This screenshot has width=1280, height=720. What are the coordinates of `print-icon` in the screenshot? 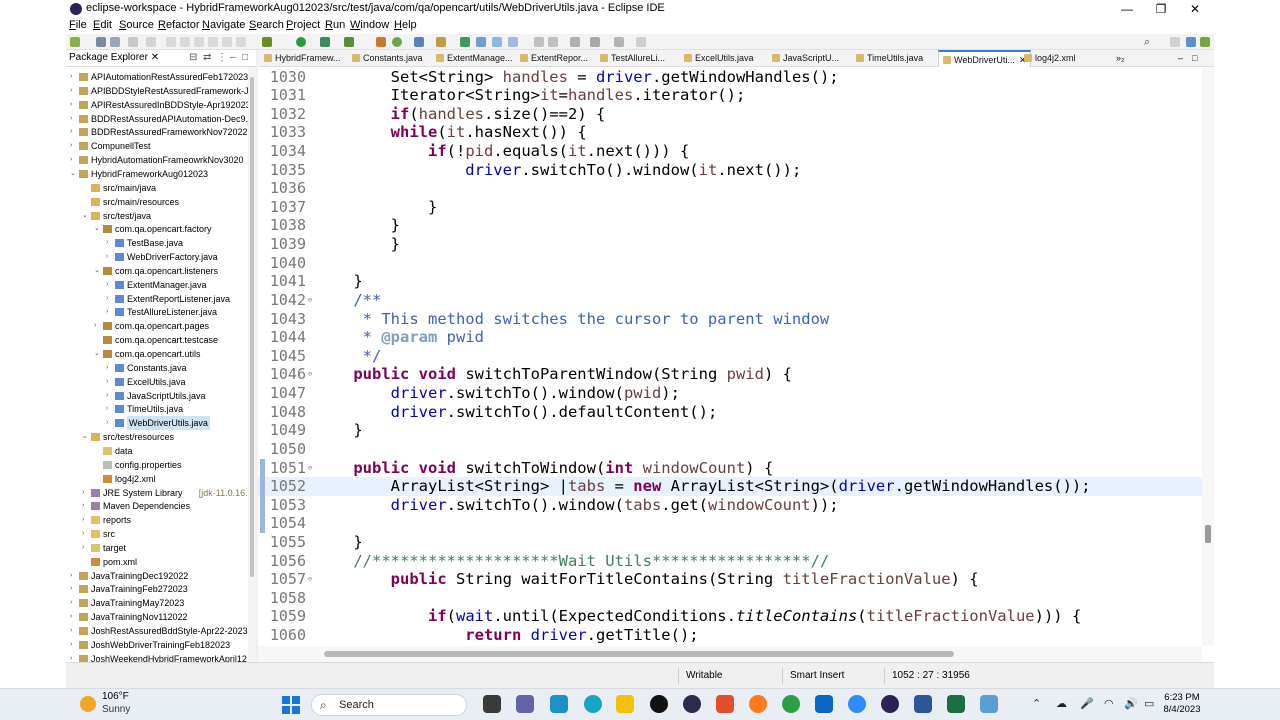 It's located at (133, 42).